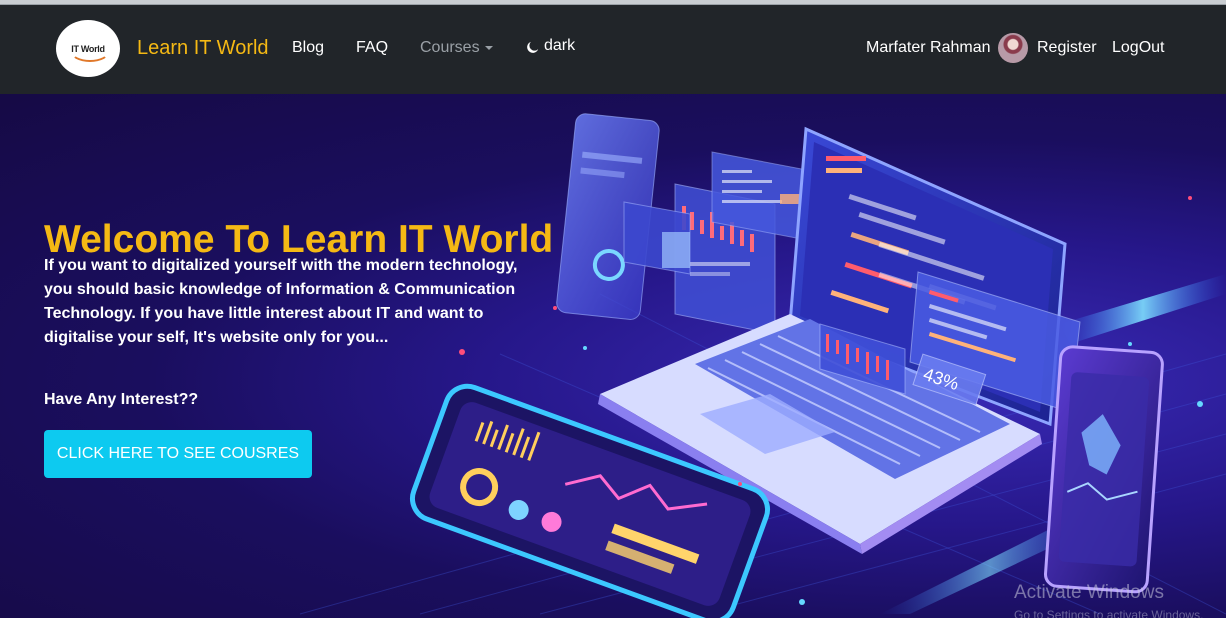  Describe the element at coordinates (90, 51) in the screenshot. I see `logo-swoosh-icon` at that location.